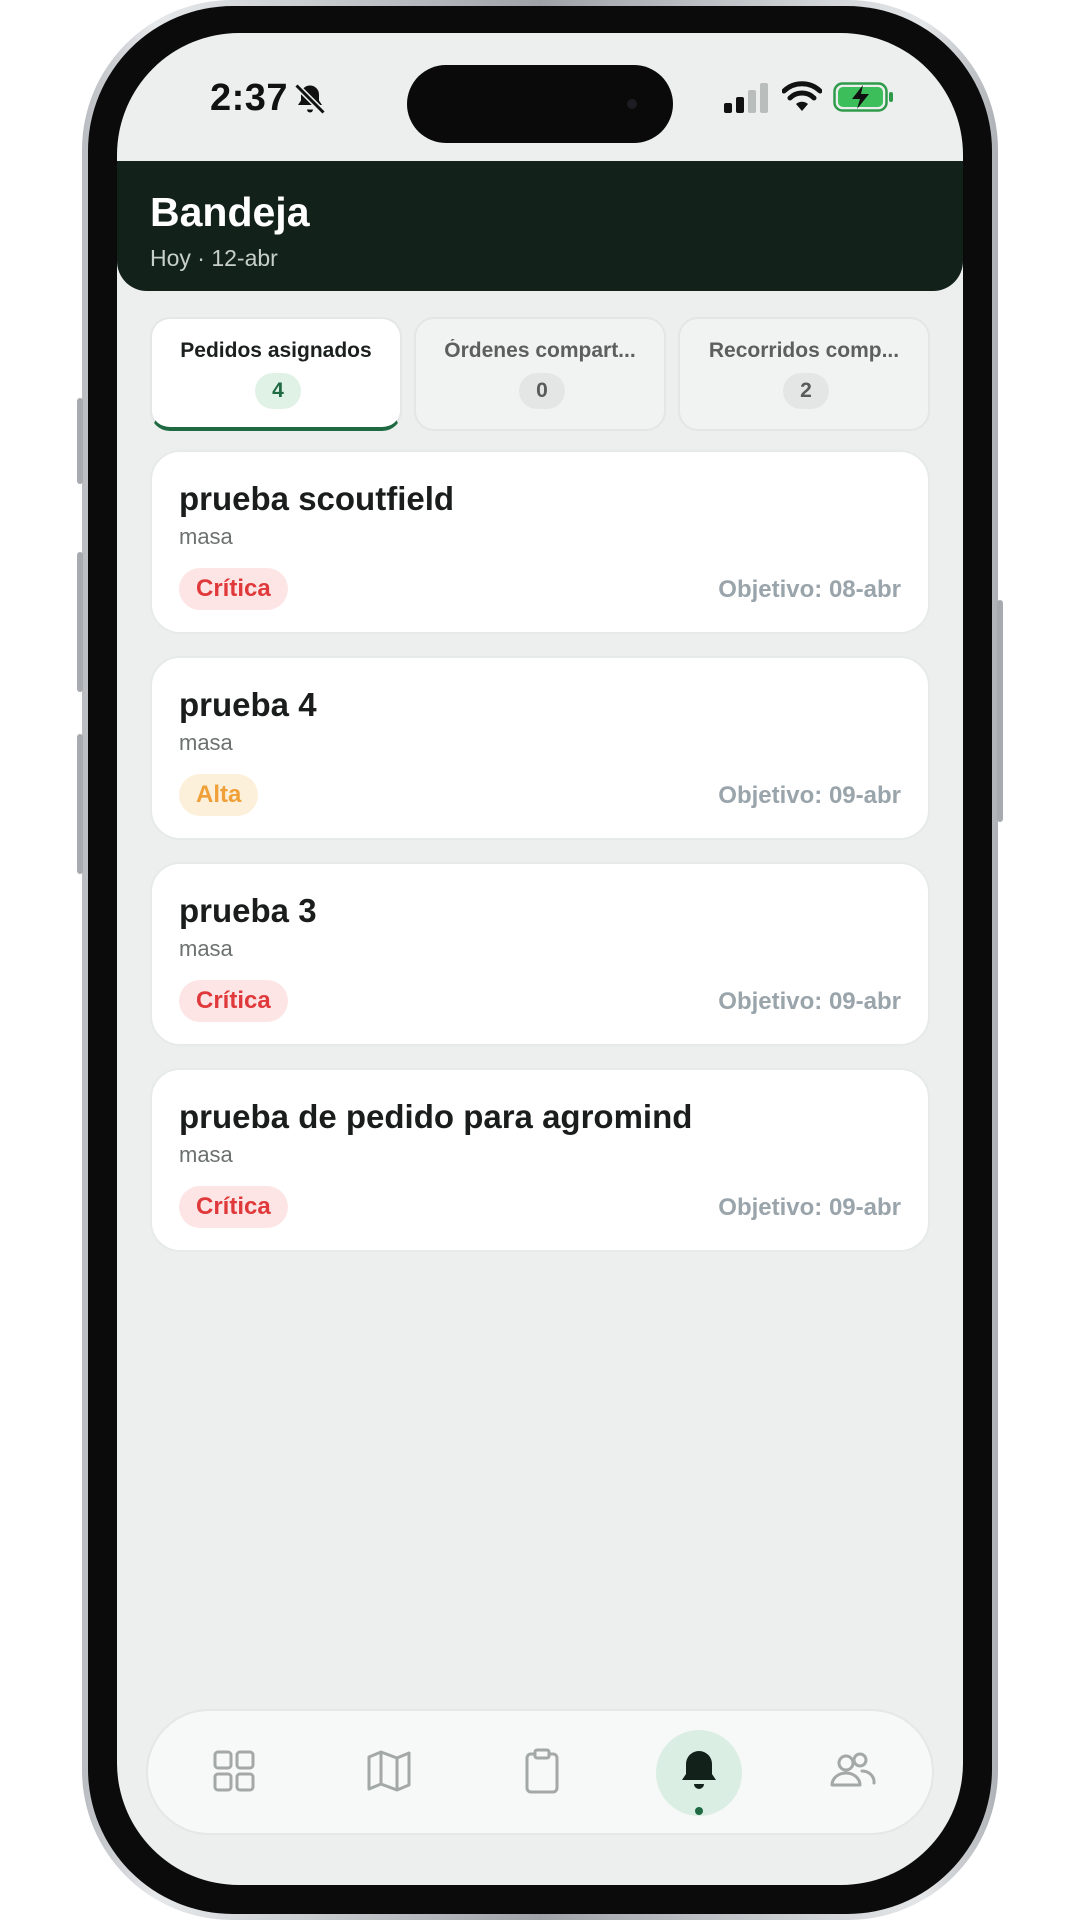  Describe the element at coordinates (809, 589) in the screenshot. I see `order-goal-date: Objetivo: 08-abr` at that location.